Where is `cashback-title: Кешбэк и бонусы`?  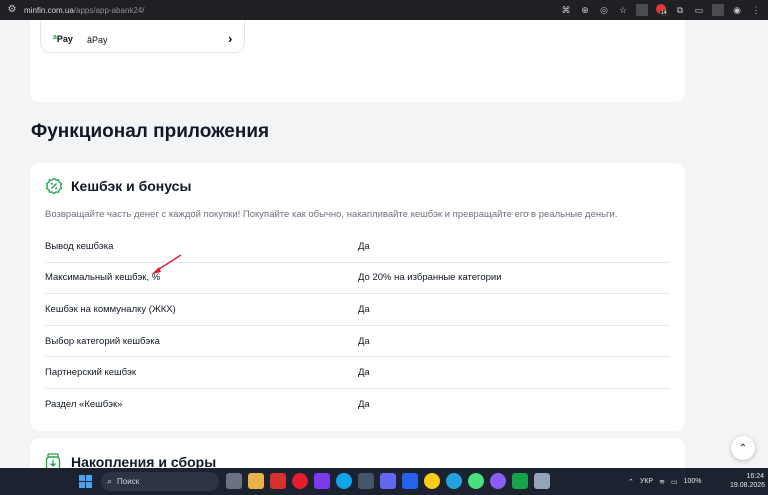 cashback-title: Кешбэк и бонусы is located at coordinates (131, 186).